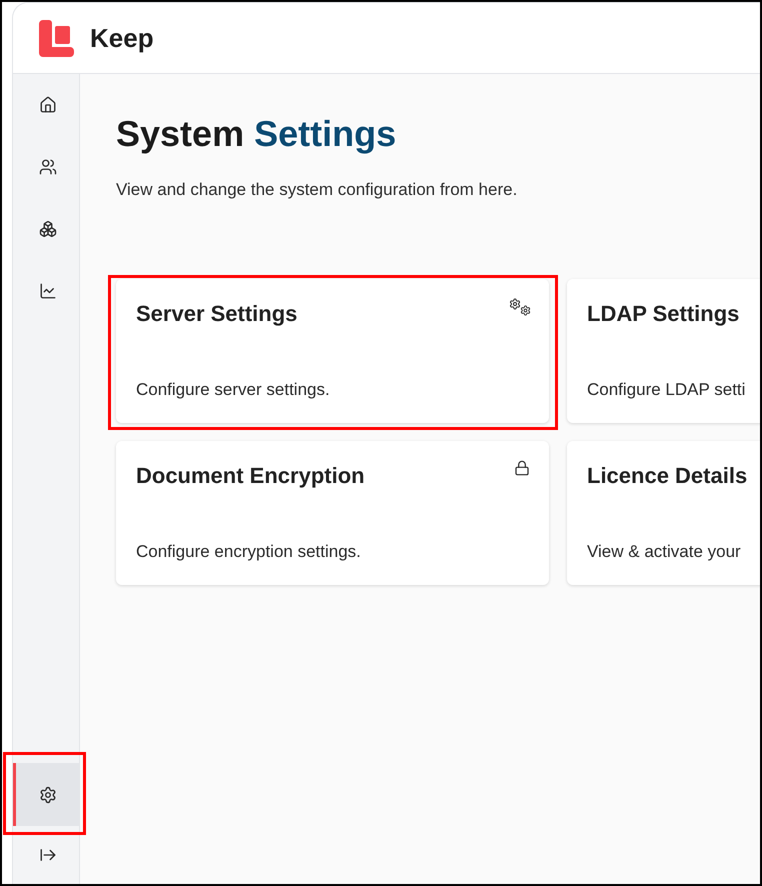 The width and height of the screenshot is (762, 886). What do you see at coordinates (122, 38) in the screenshot?
I see `app-name: Keep` at bounding box center [122, 38].